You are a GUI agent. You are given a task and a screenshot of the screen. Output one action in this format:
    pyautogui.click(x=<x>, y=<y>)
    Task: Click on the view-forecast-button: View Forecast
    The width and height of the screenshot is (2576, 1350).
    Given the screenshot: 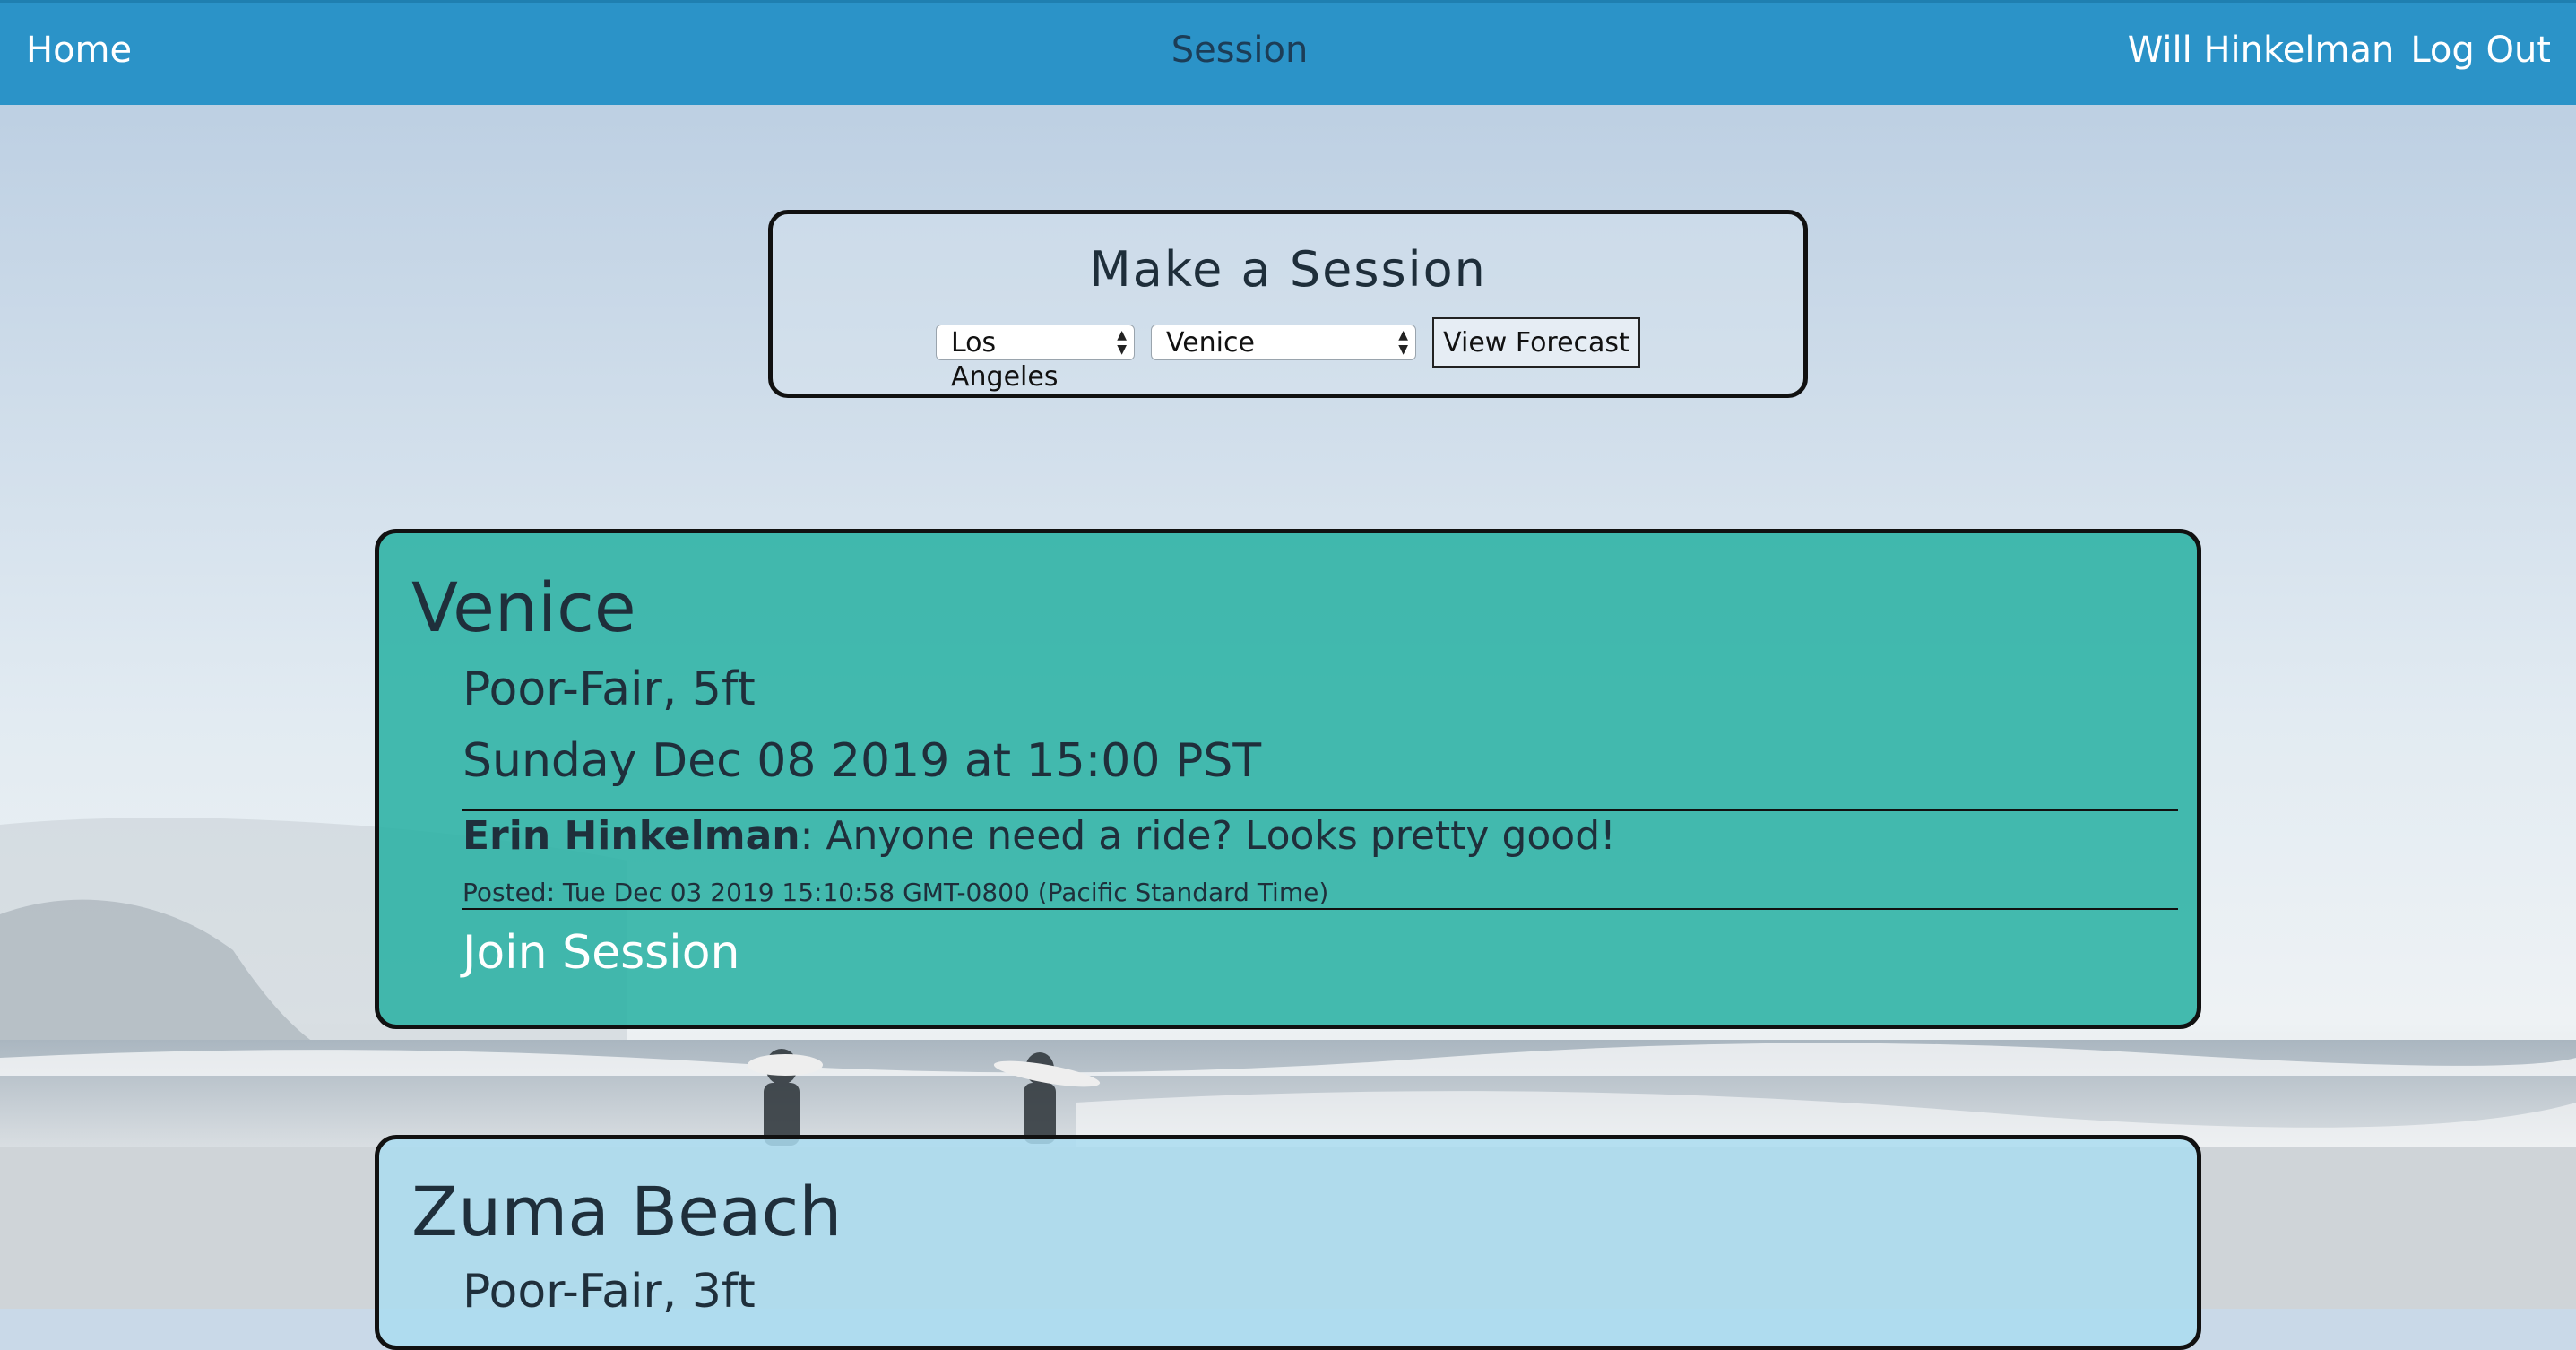 What is the action you would take?
    pyautogui.click(x=1536, y=342)
    